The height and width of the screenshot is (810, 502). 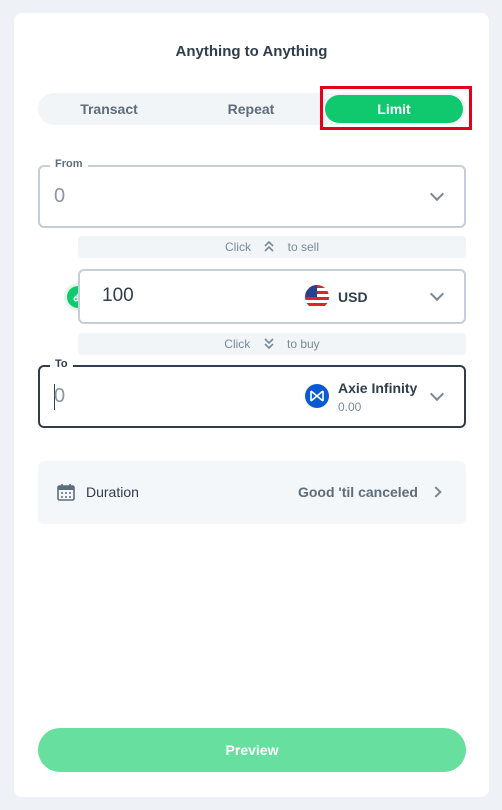 I want to click on to-asset-field: To 0 Axie Infinity 0.00, so click(x=252, y=393).